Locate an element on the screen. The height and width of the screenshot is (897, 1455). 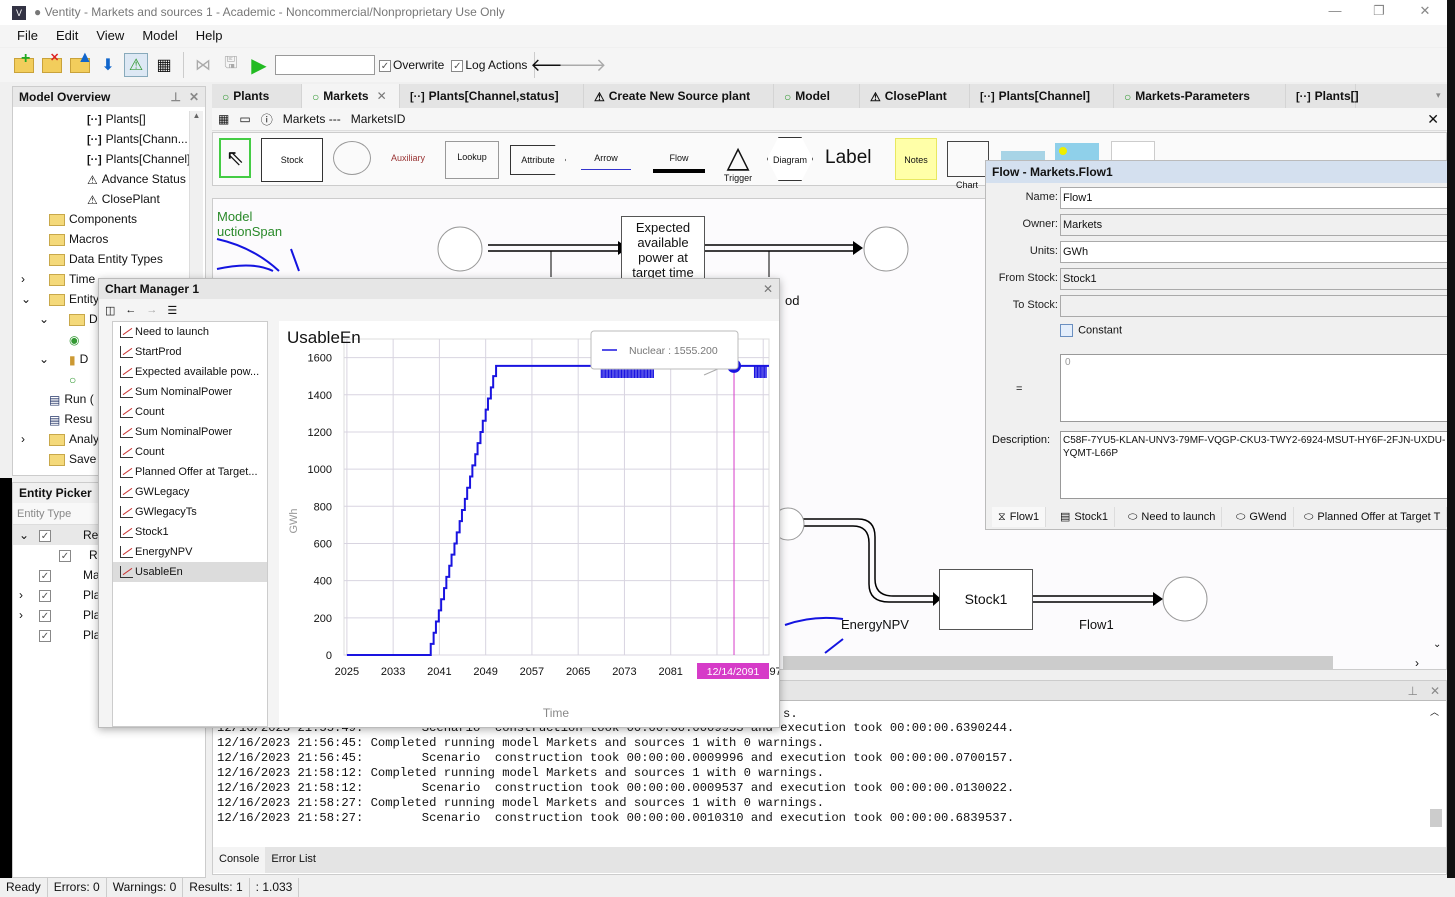
to-stock-field is located at coordinates (1257, 306).